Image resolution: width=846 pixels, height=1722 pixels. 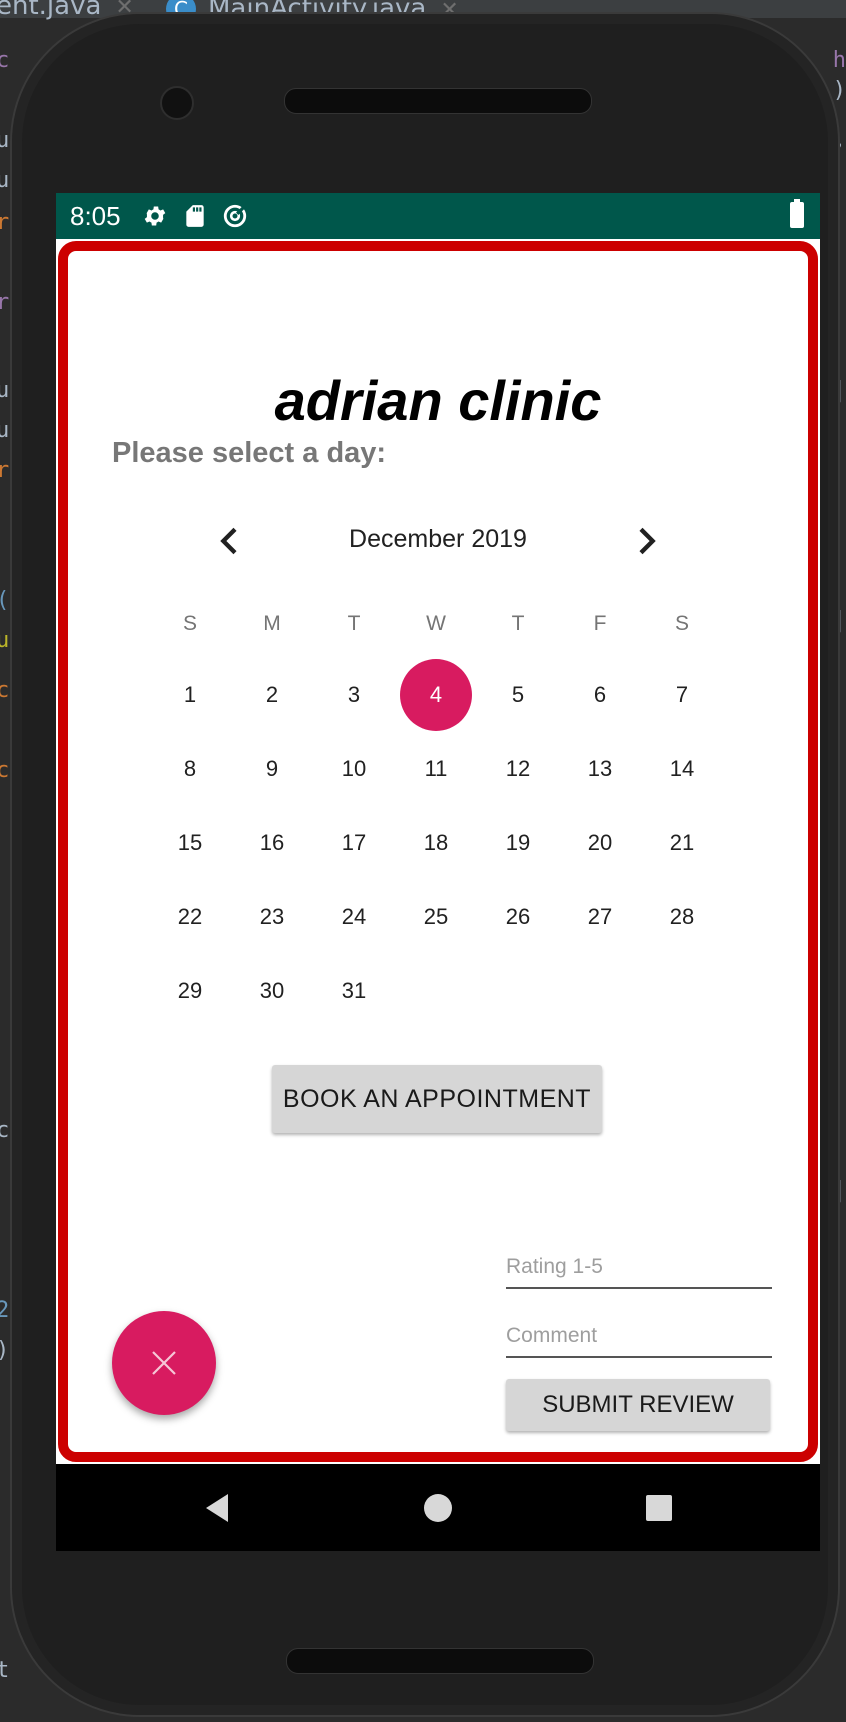 What do you see at coordinates (272, 991) in the screenshot?
I see `calendar-day: 30` at bounding box center [272, 991].